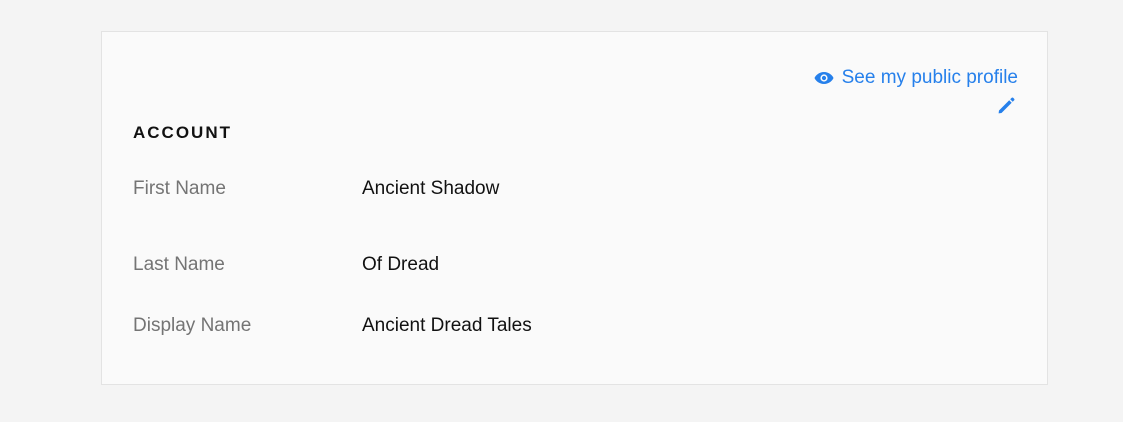 The height and width of the screenshot is (422, 1123). I want to click on section-title-account: ACCOUNT, so click(182, 132).